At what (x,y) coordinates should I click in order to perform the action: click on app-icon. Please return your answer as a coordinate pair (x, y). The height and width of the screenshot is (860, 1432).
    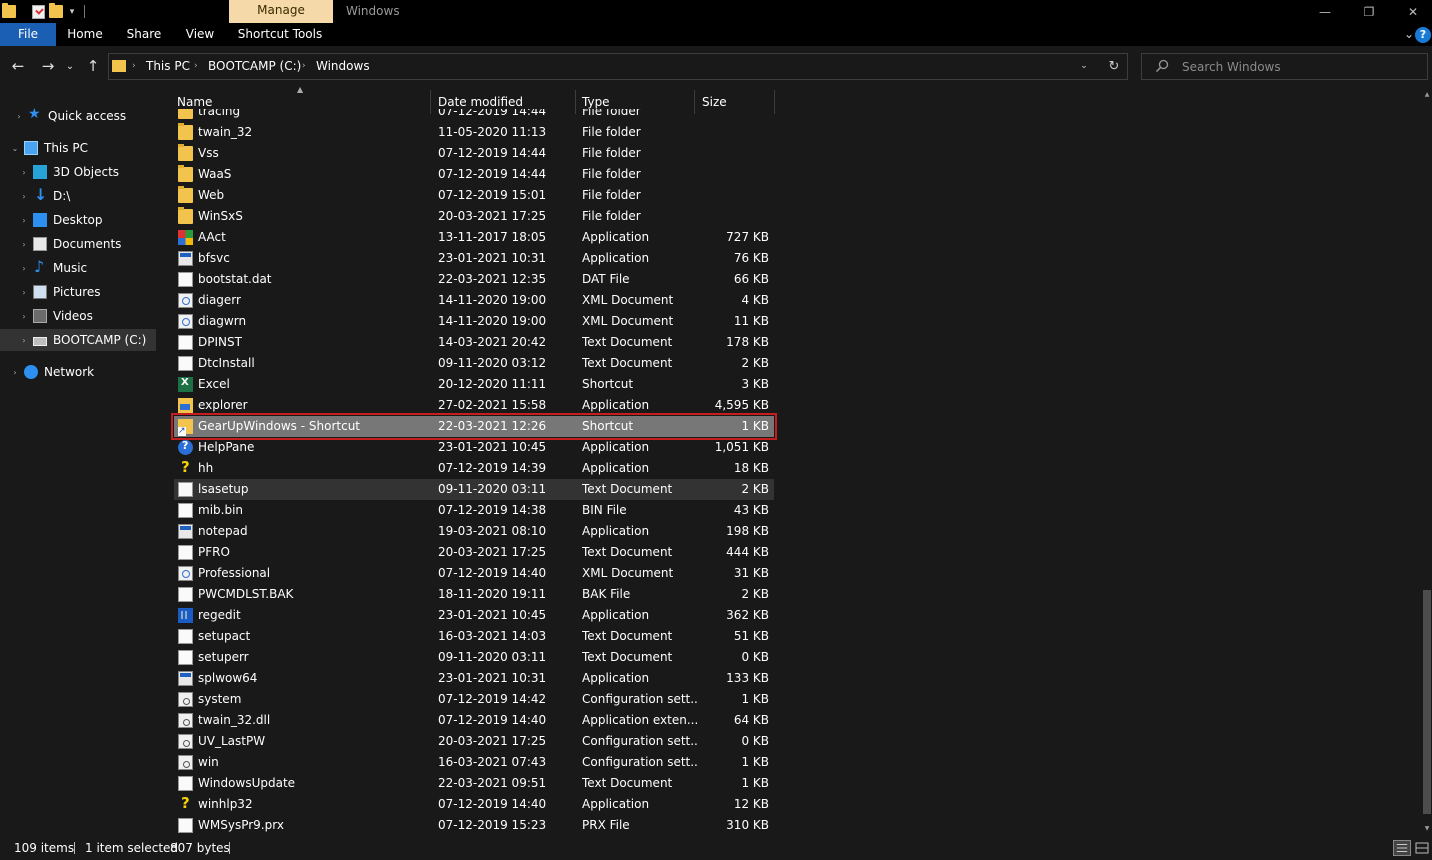
    Looking at the image, I should click on (185, 531).